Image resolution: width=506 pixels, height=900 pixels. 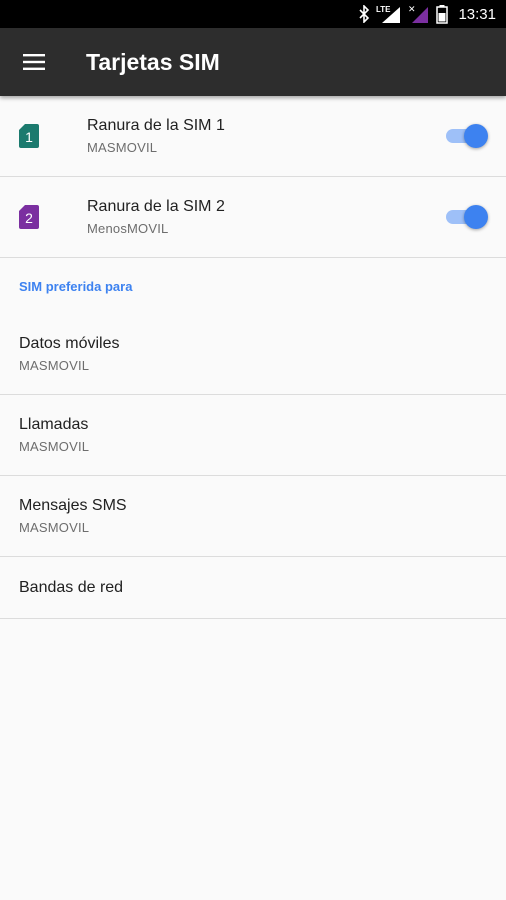 I want to click on sim-badge-2: 2, so click(x=29, y=218).